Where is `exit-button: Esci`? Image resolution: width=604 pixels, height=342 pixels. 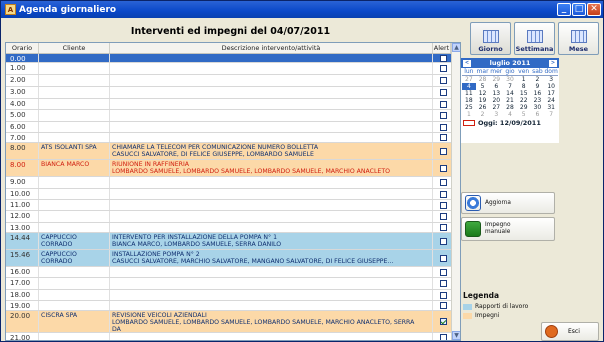
exit-button: Esci is located at coordinates (570, 331).